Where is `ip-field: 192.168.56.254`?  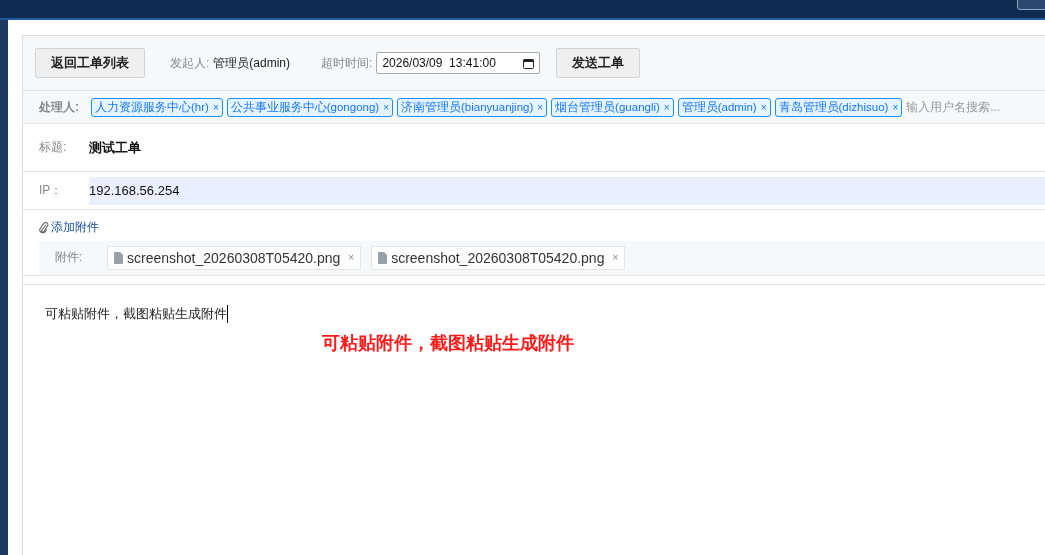
ip-field: 192.168.56.254 is located at coordinates (567, 190).